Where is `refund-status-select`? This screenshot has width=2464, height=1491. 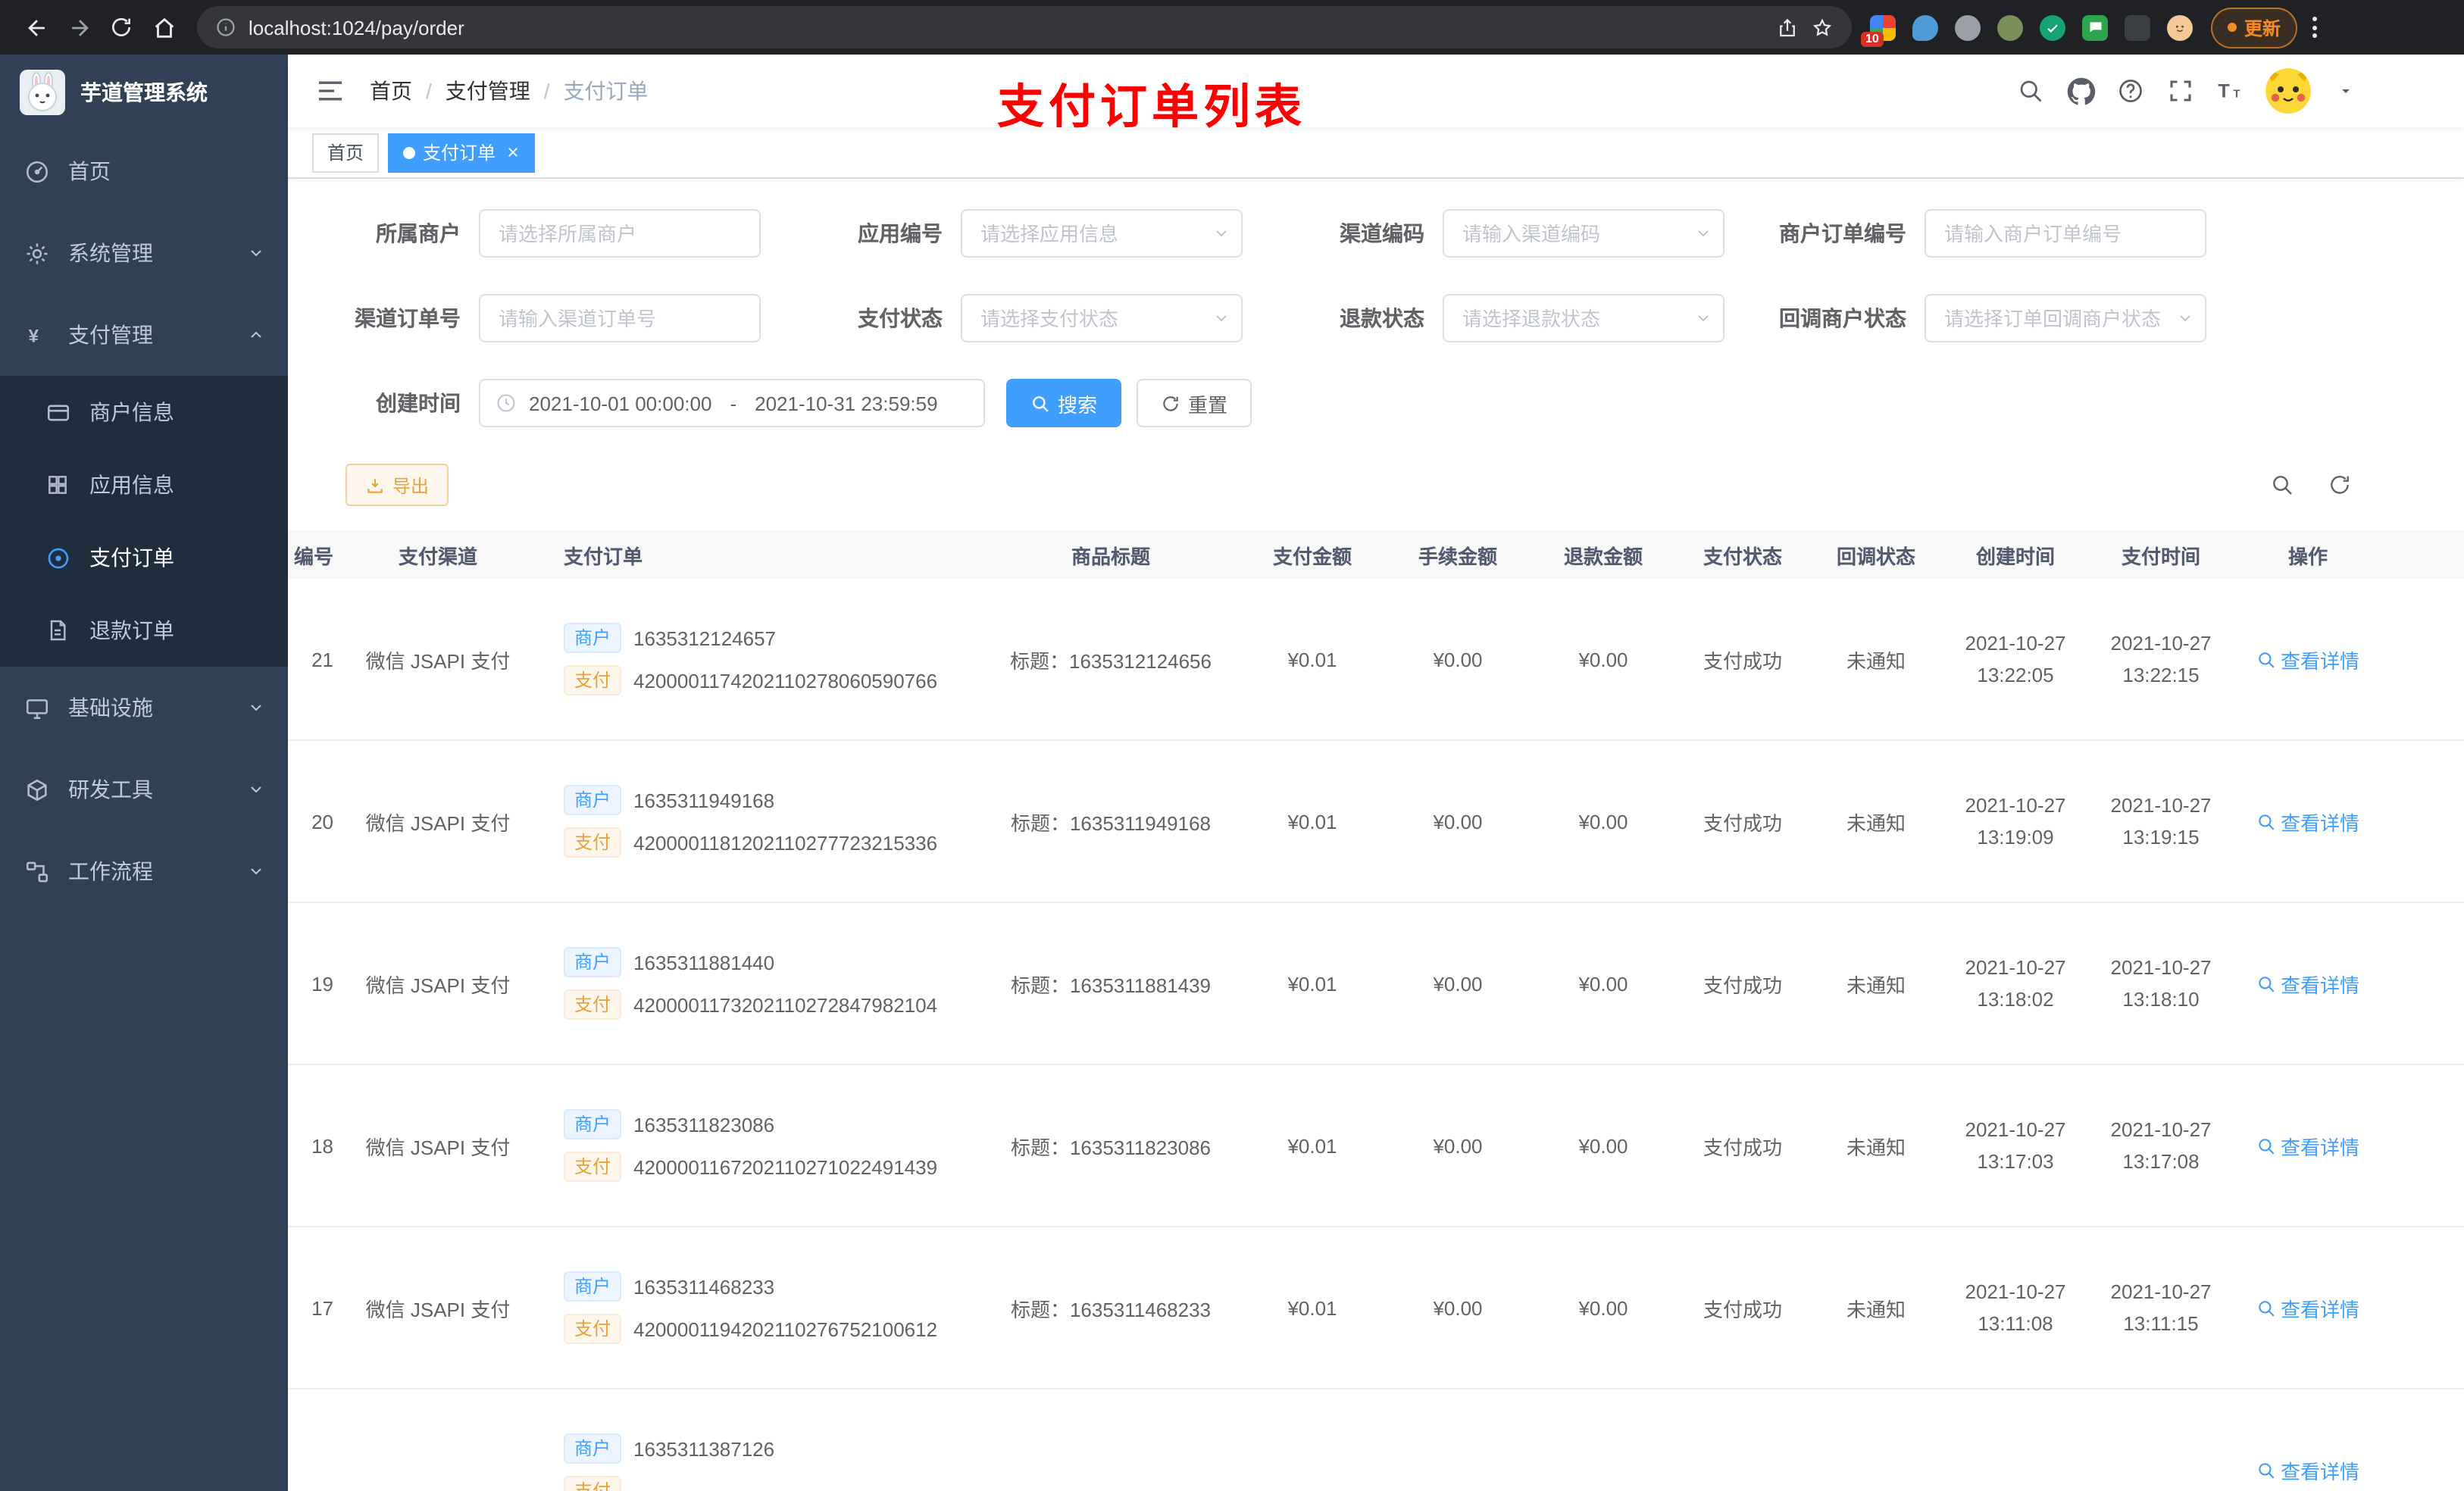 refund-status-select is located at coordinates (1583, 318).